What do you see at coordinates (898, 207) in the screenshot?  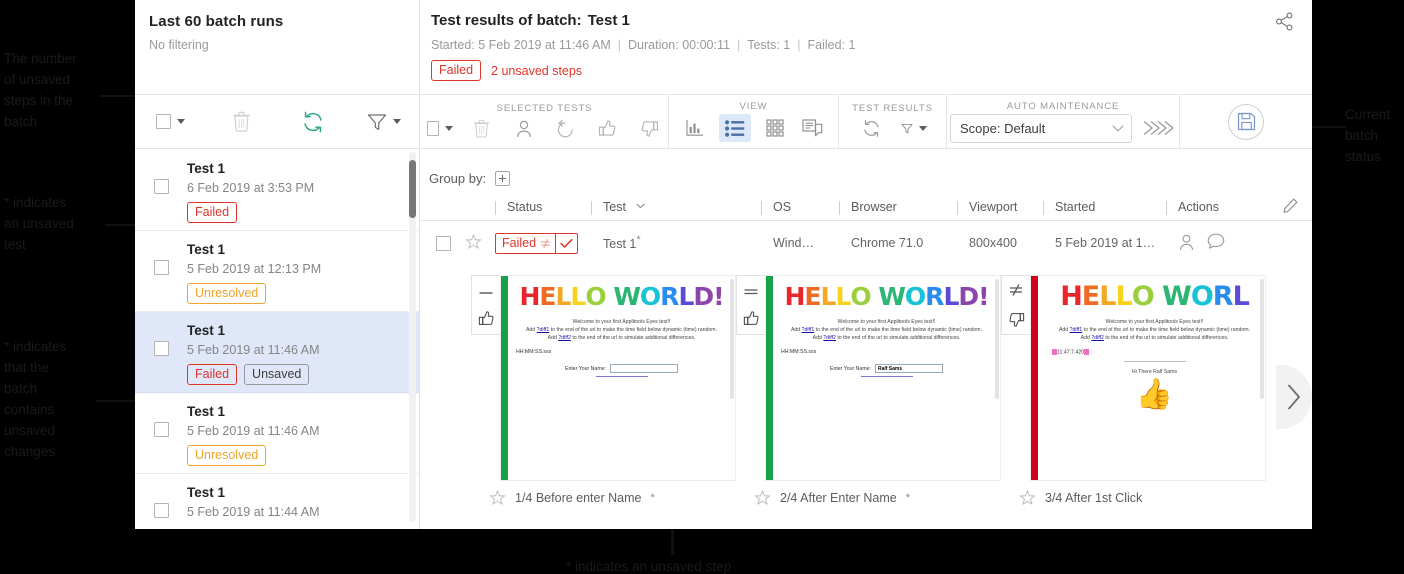 I see `column-header-browser: Browser` at bounding box center [898, 207].